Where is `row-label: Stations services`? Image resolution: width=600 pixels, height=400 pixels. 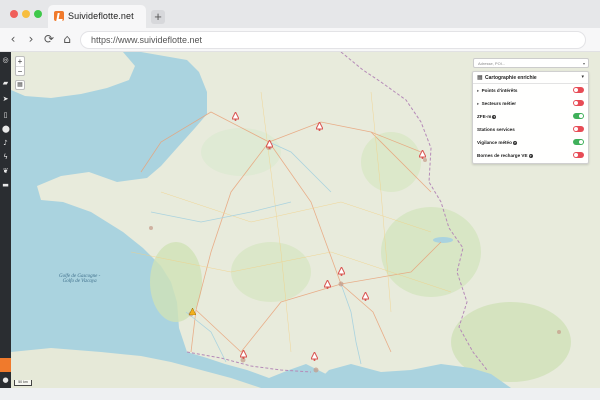
row-label: Stations services is located at coordinates (496, 129).